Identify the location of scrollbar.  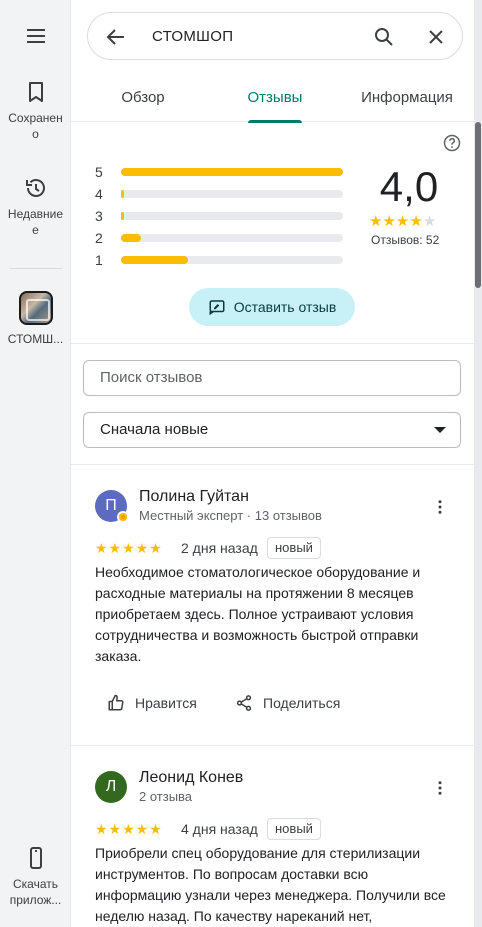
(478, 463).